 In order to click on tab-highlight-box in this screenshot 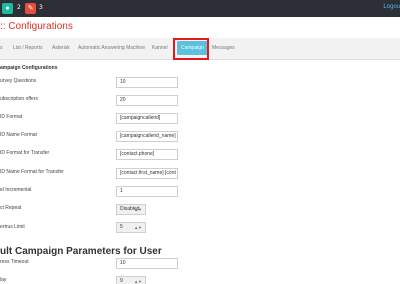, I will do `click(191, 49)`.